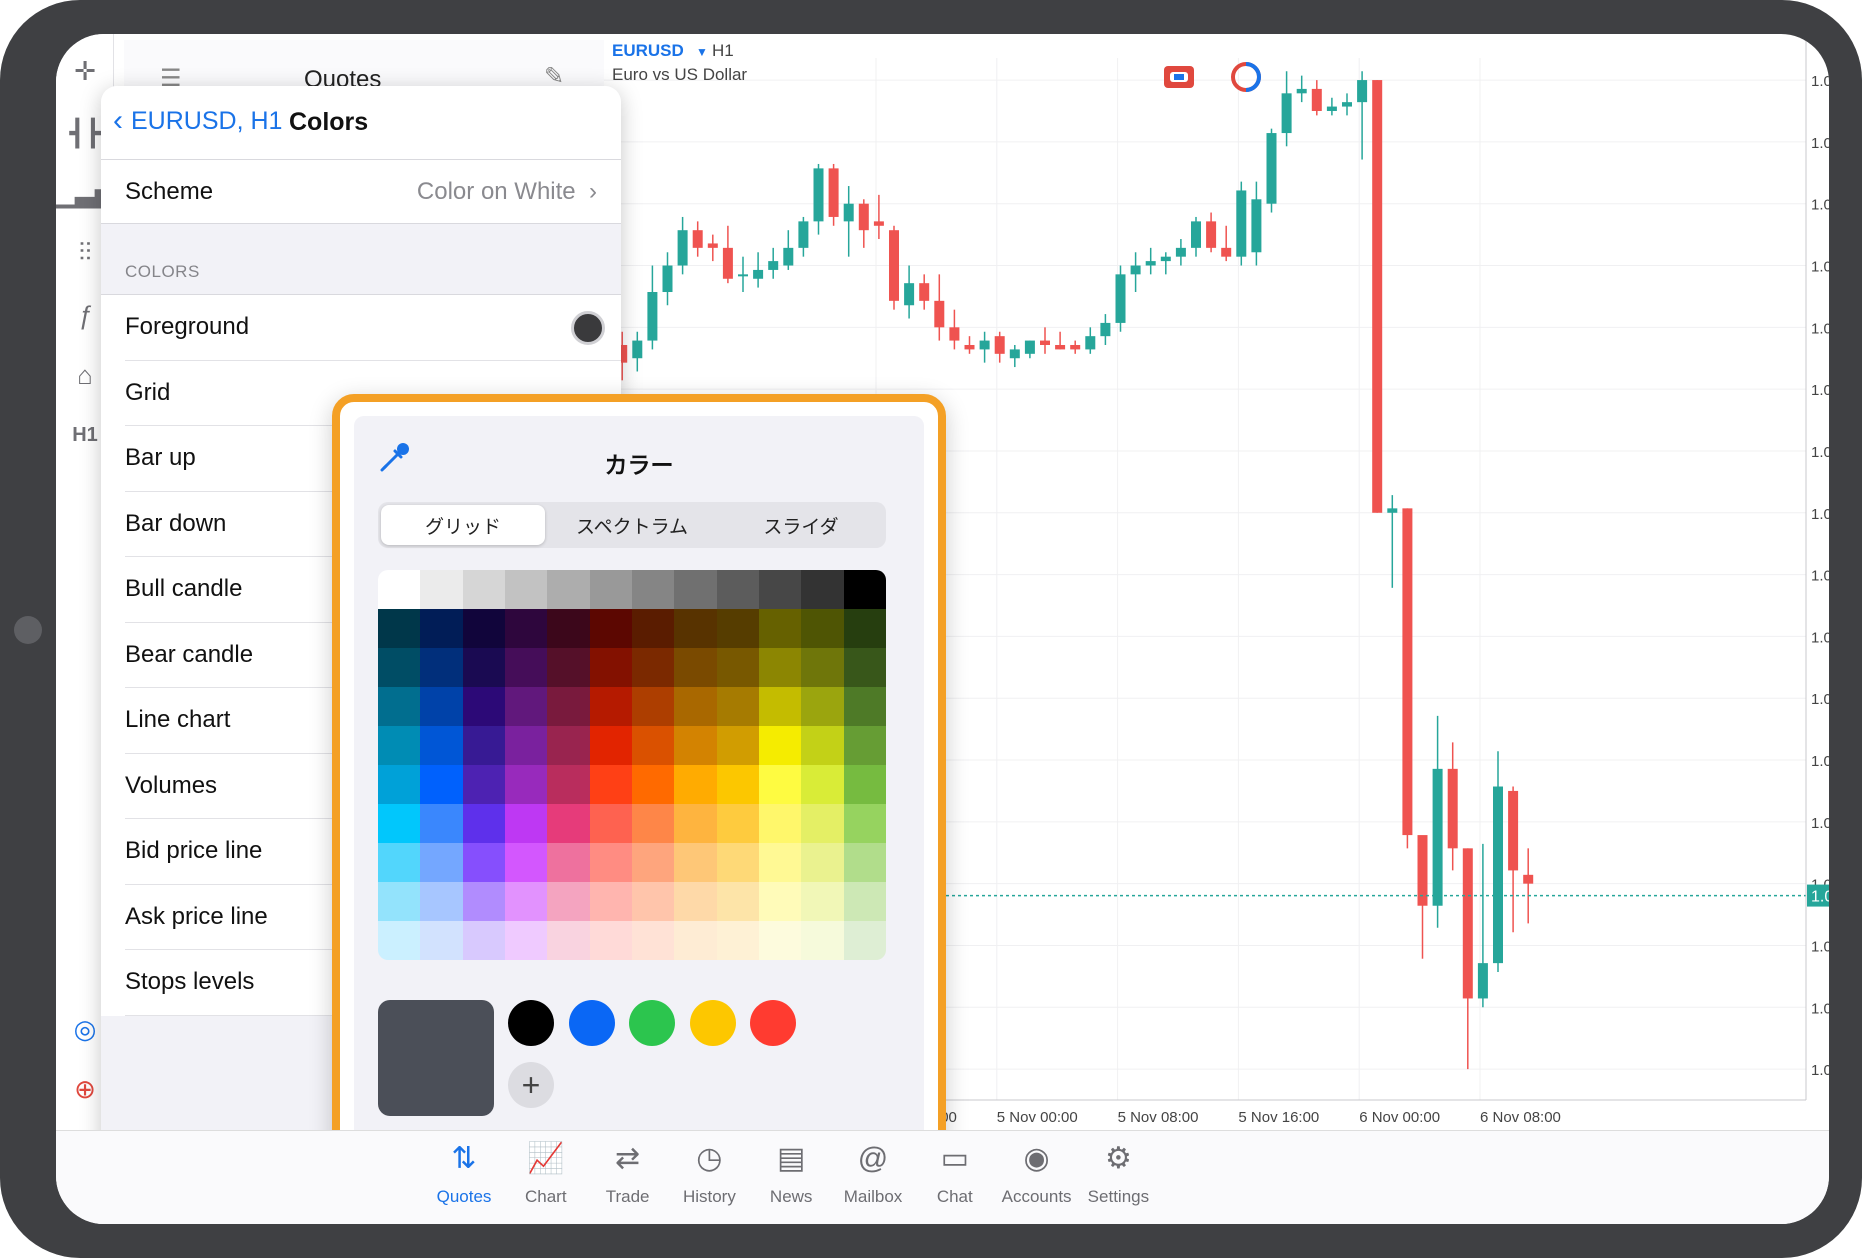  What do you see at coordinates (1118, 1173) in the screenshot?
I see `tab-settings: ⚙ Settings` at bounding box center [1118, 1173].